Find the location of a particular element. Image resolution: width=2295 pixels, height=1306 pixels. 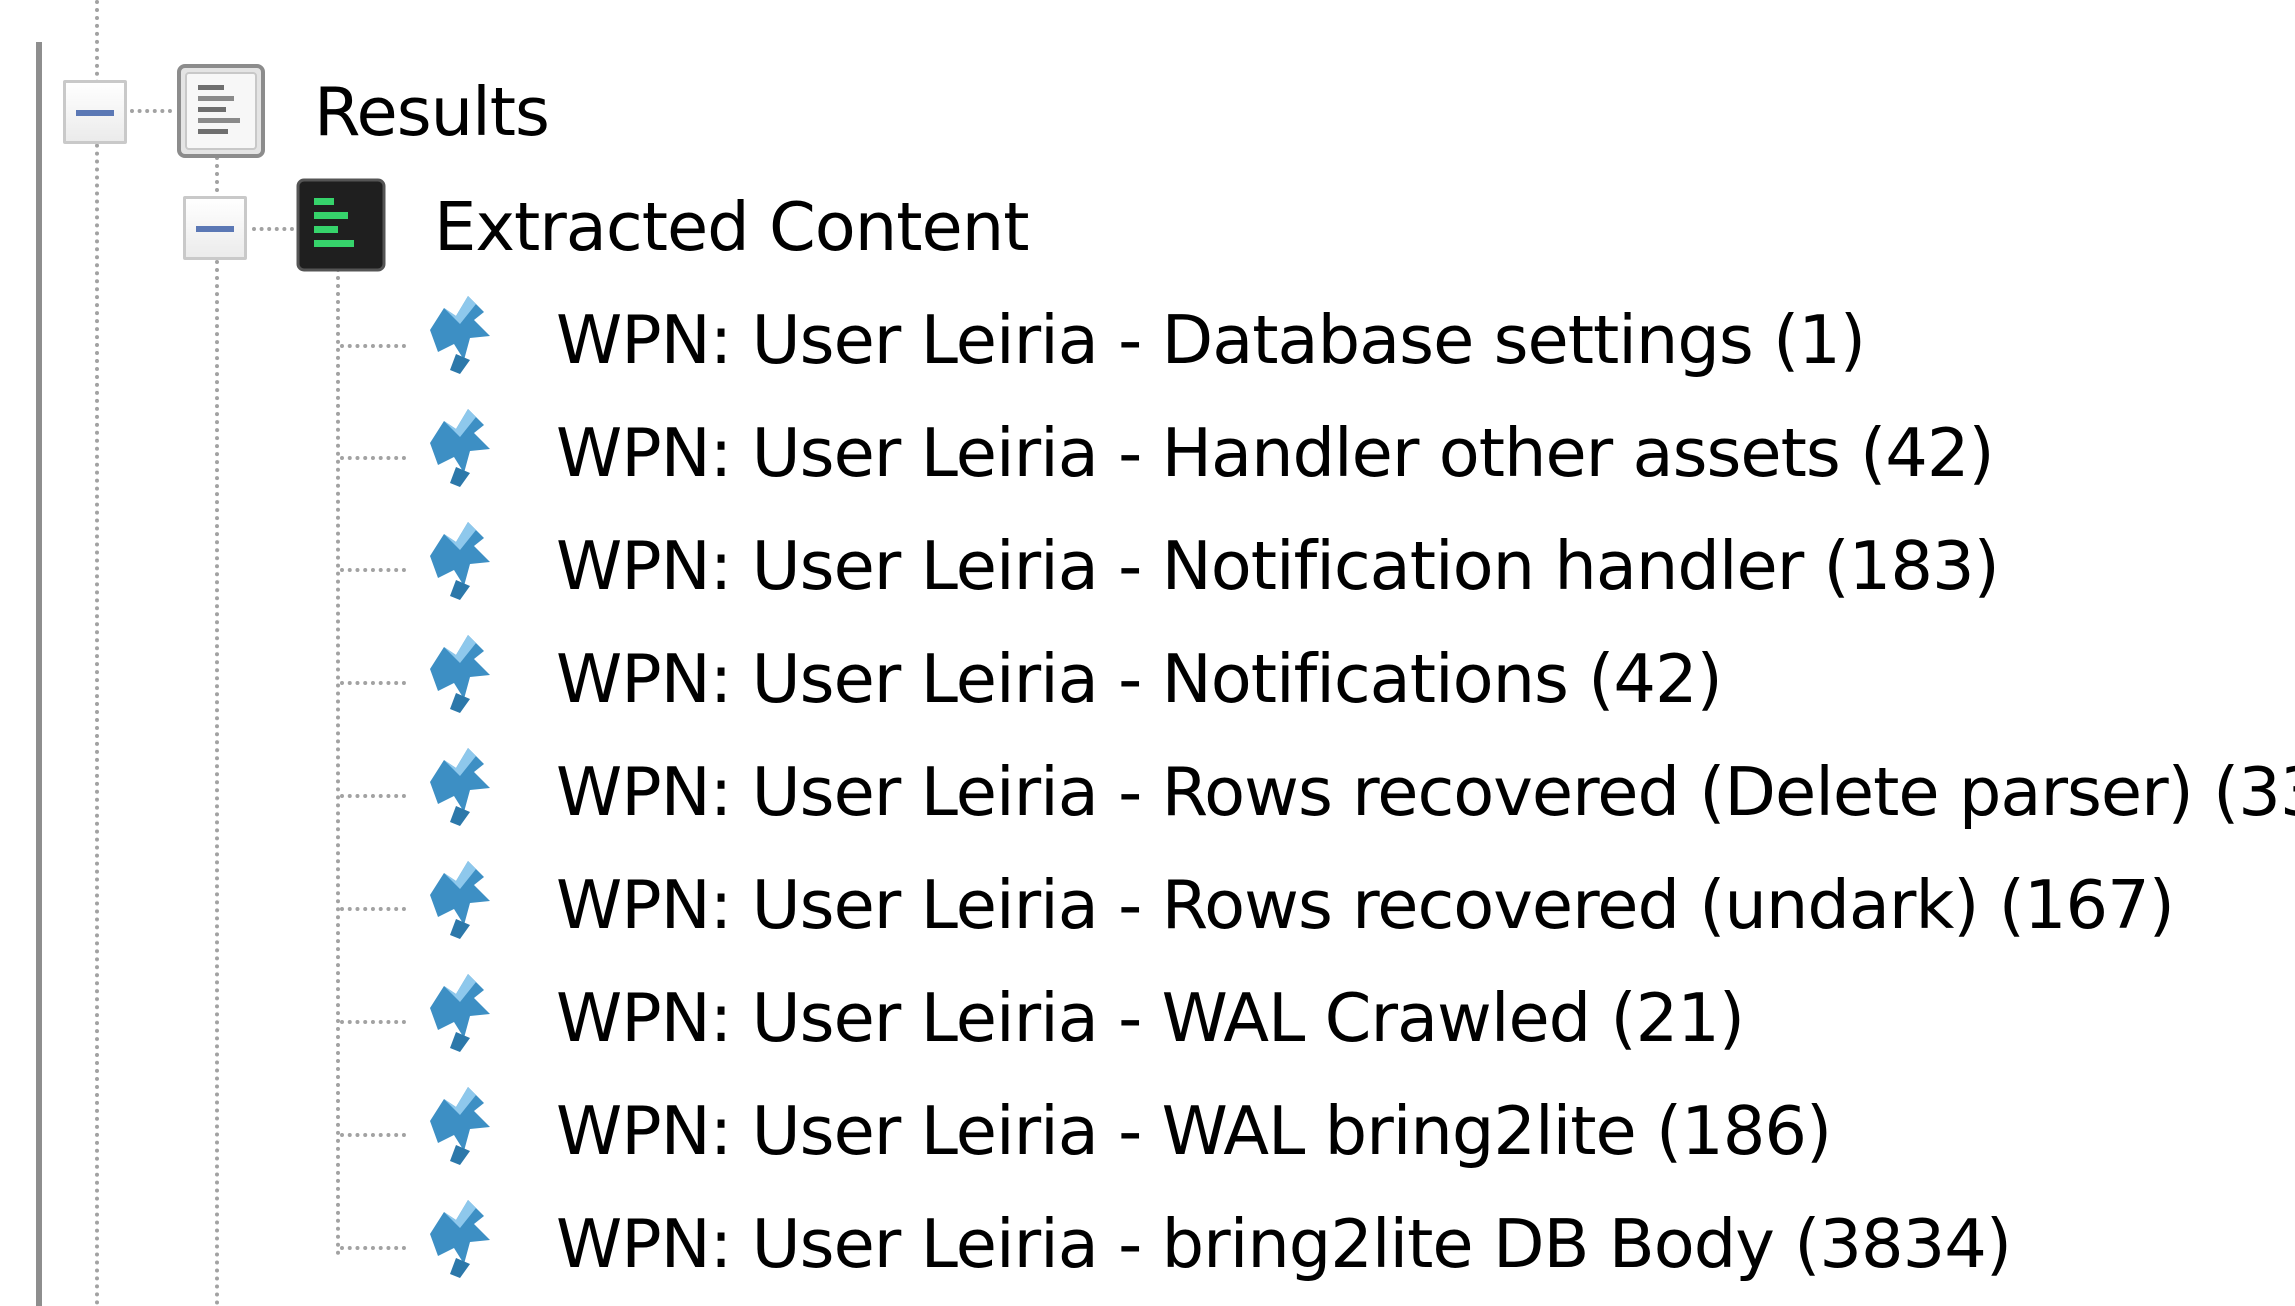

results-collapse-toggle is located at coordinates (95, 112).